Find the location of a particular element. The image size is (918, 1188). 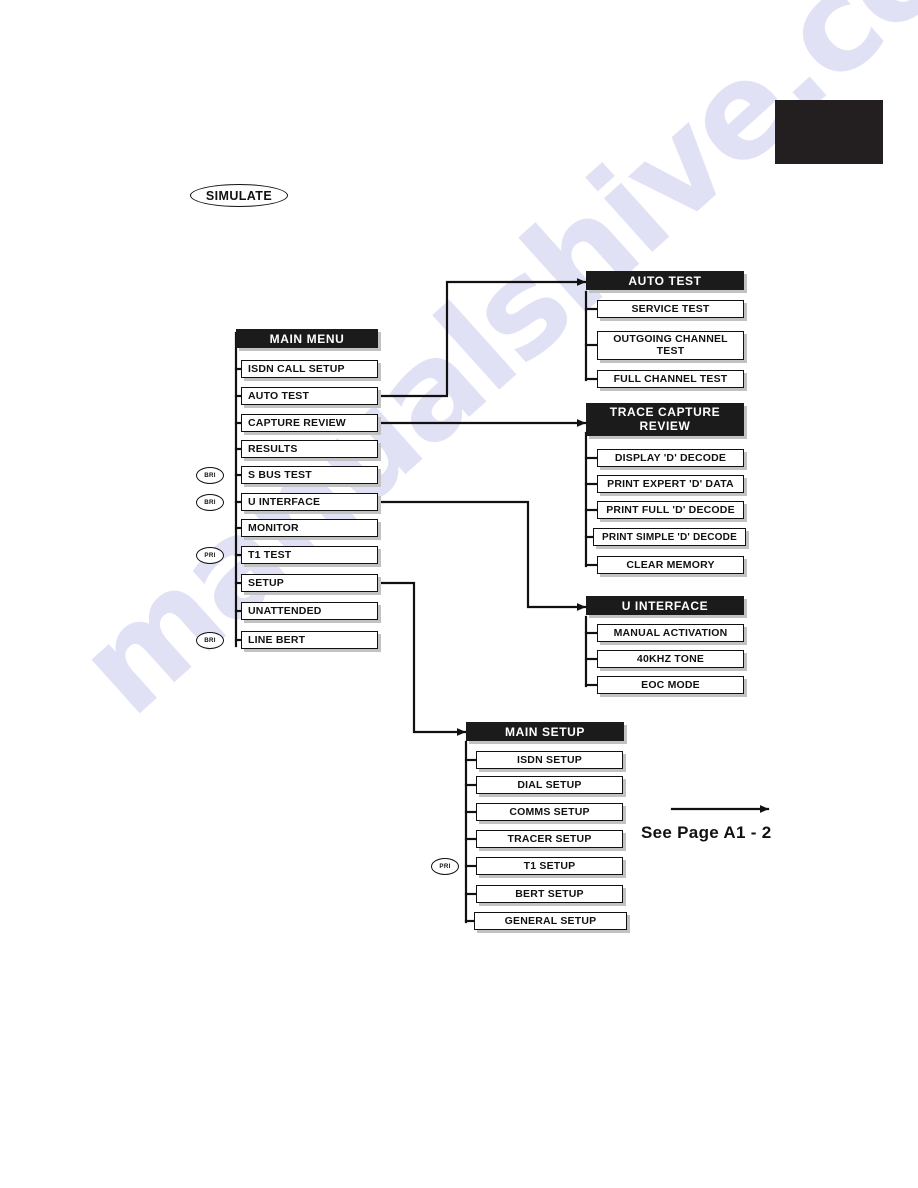

menu-item-isdn-call-setup: ISDN CALL SETUP is located at coordinates (309, 369).